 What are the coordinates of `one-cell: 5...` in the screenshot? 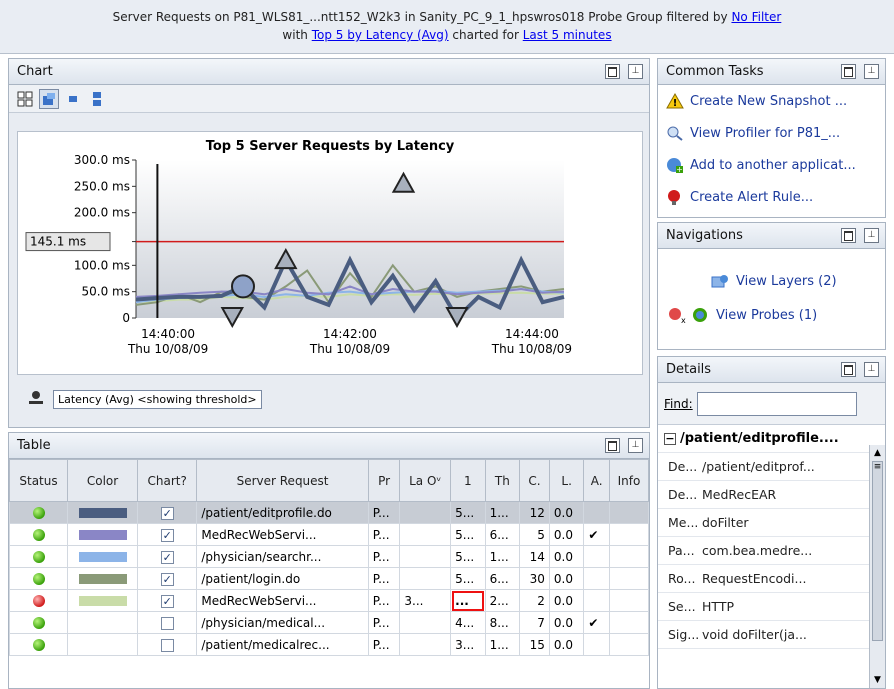 It's located at (468, 578).